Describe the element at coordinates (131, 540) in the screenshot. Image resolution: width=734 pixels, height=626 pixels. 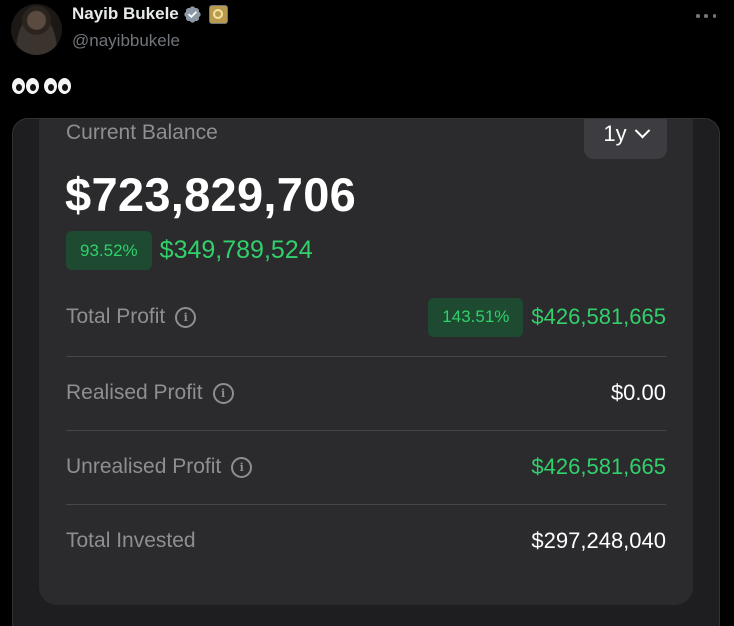
I see `total-invested-label: Total Invested` at that location.